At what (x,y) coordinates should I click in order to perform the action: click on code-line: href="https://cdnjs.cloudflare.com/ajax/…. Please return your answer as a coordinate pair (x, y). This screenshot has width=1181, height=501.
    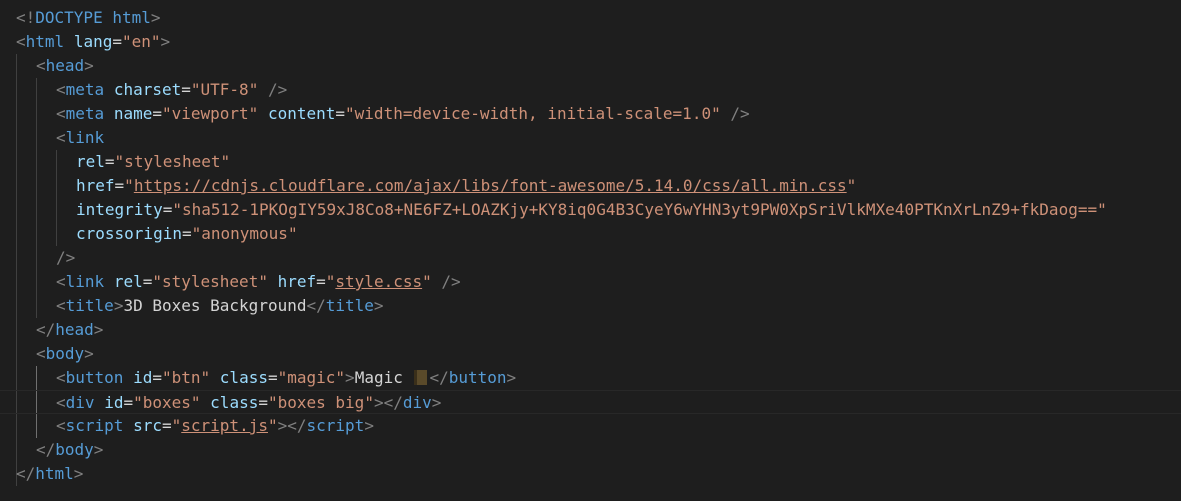
    Looking at the image, I should click on (466, 185).